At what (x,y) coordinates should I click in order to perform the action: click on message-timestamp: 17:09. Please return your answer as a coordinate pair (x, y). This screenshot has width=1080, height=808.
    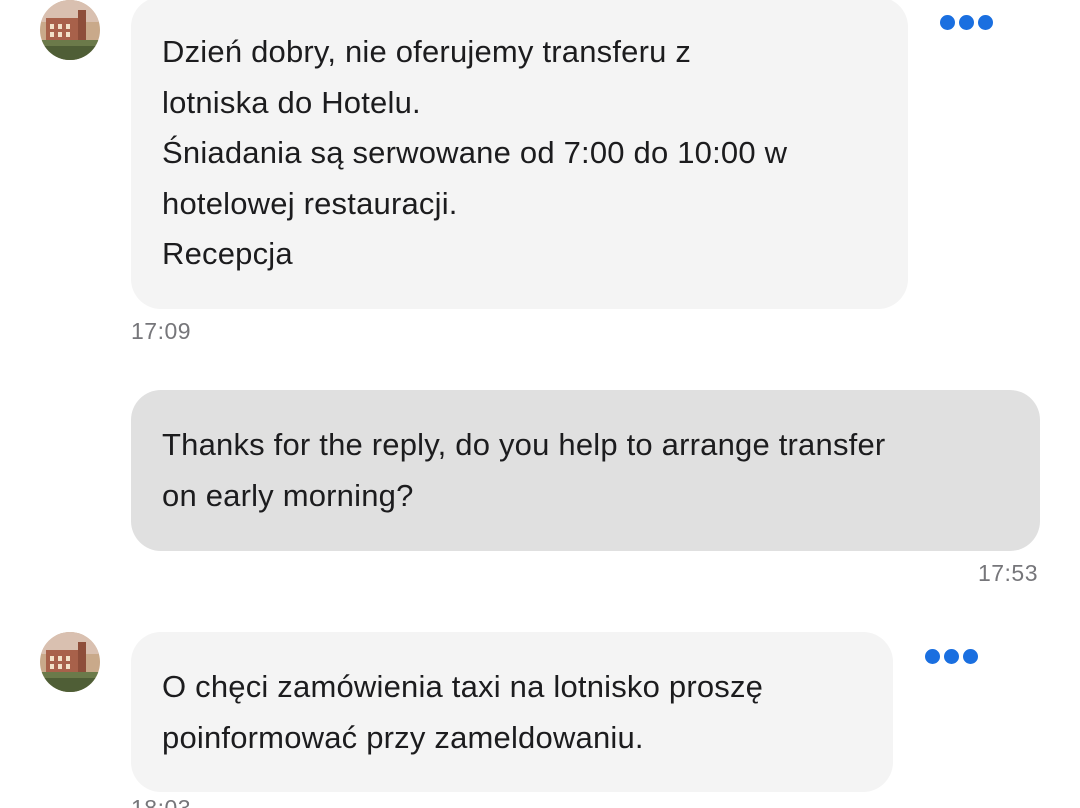
    Looking at the image, I should click on (161, 331).